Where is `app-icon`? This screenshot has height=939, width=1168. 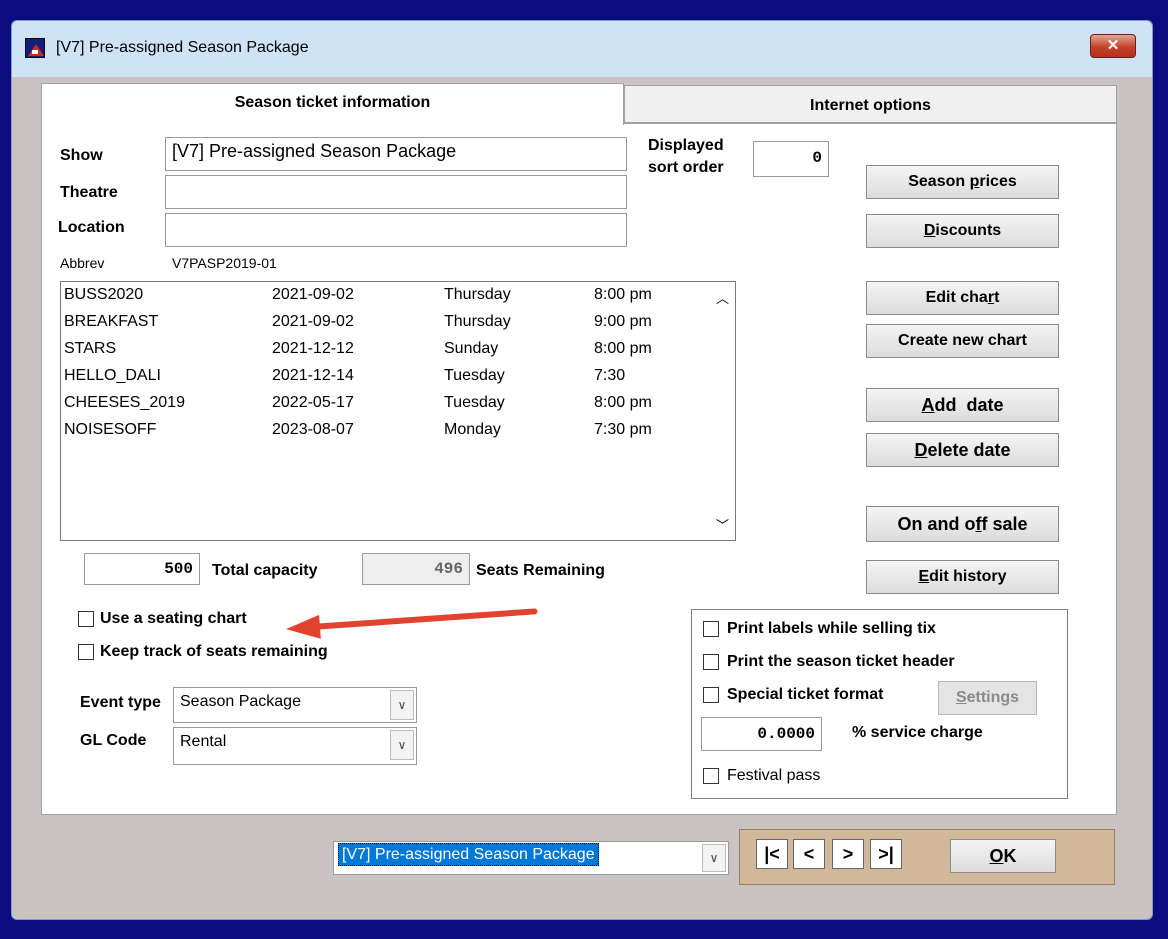 app-icon is located at coordinates (35, 48).